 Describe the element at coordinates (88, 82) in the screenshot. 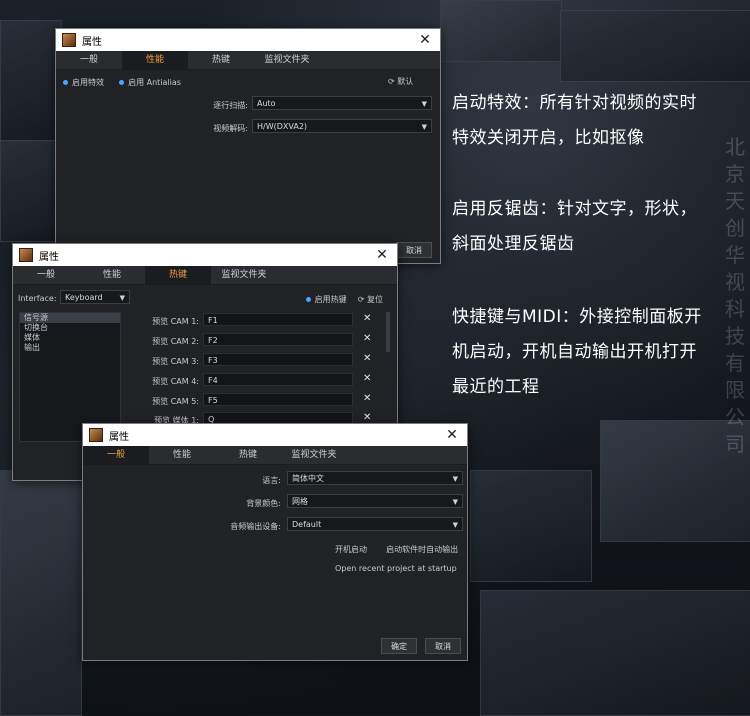

I see `effects-label: 启用特效` at that location.